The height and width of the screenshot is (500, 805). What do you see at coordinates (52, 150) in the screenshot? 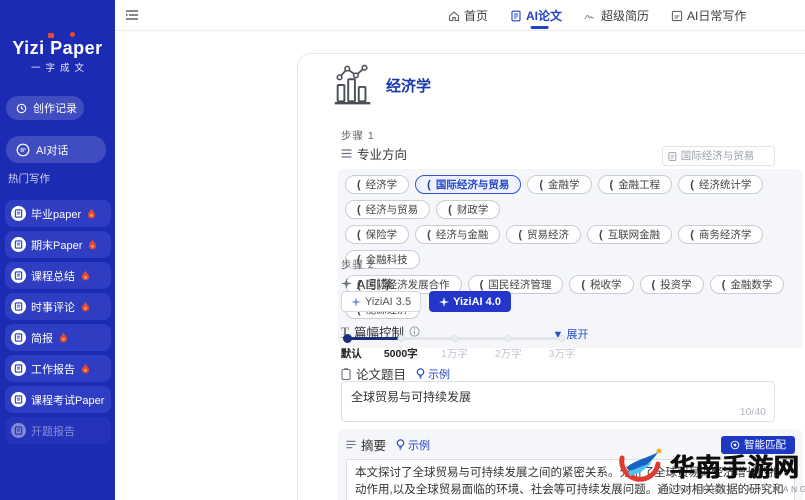
I see `sidebar-item-label: AI对话` at bounding box center [52, 150].